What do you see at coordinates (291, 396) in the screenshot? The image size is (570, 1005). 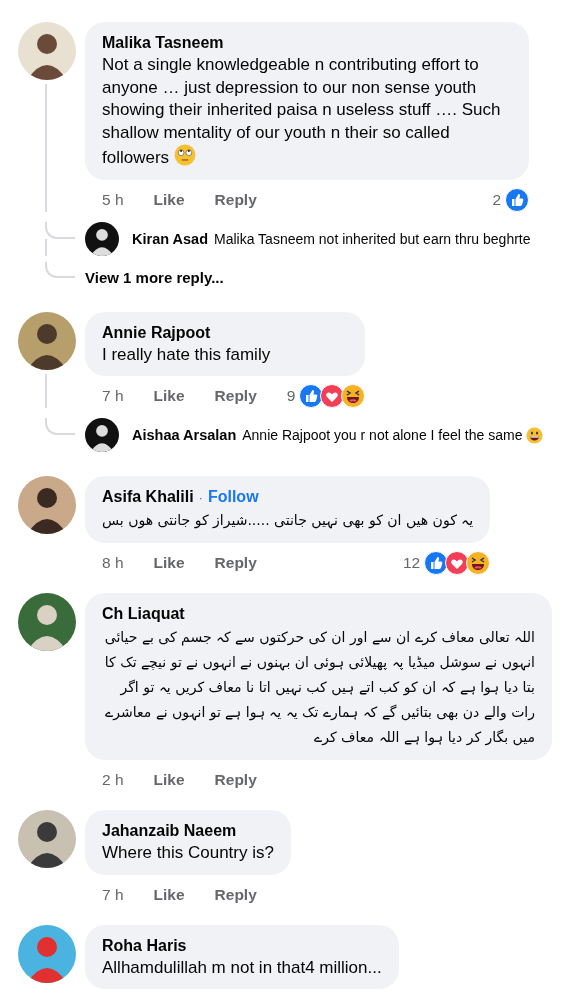 I see `reaction-count: 9` at bounding box center [291, 396].